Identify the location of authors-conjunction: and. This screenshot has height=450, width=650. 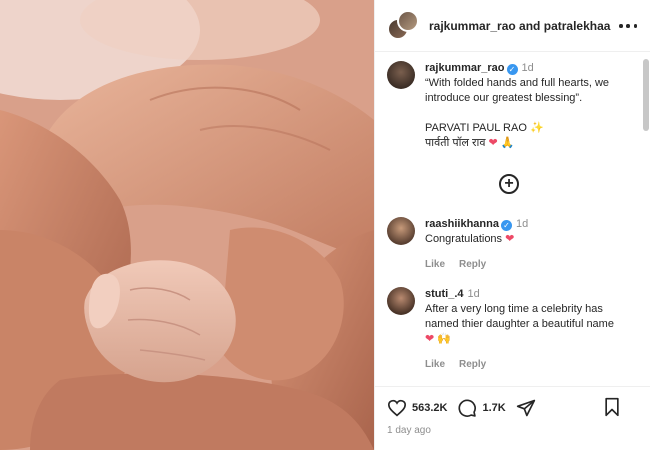
(529, 25).